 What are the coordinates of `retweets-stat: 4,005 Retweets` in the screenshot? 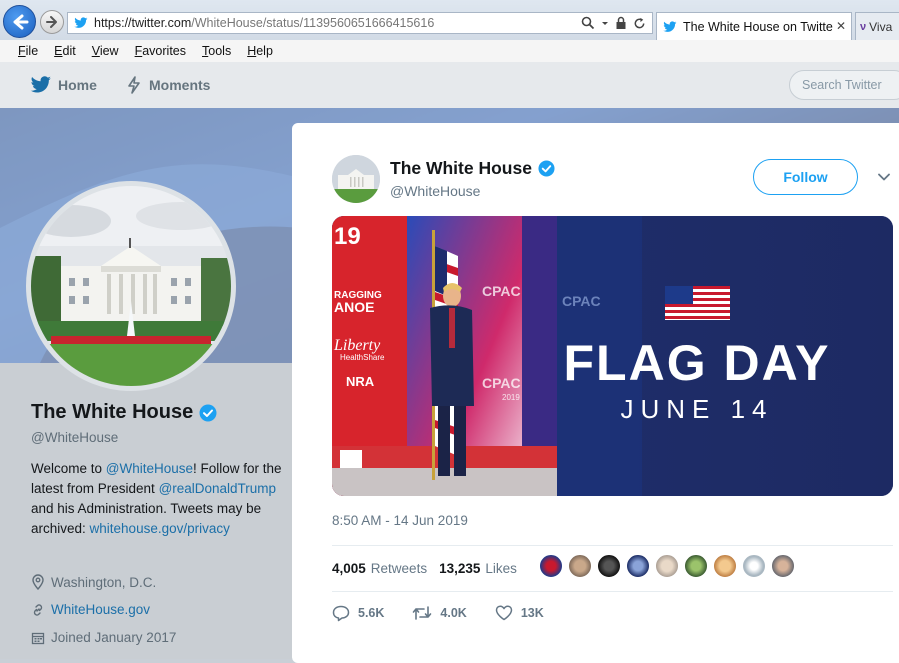 It's located at (379, 568).